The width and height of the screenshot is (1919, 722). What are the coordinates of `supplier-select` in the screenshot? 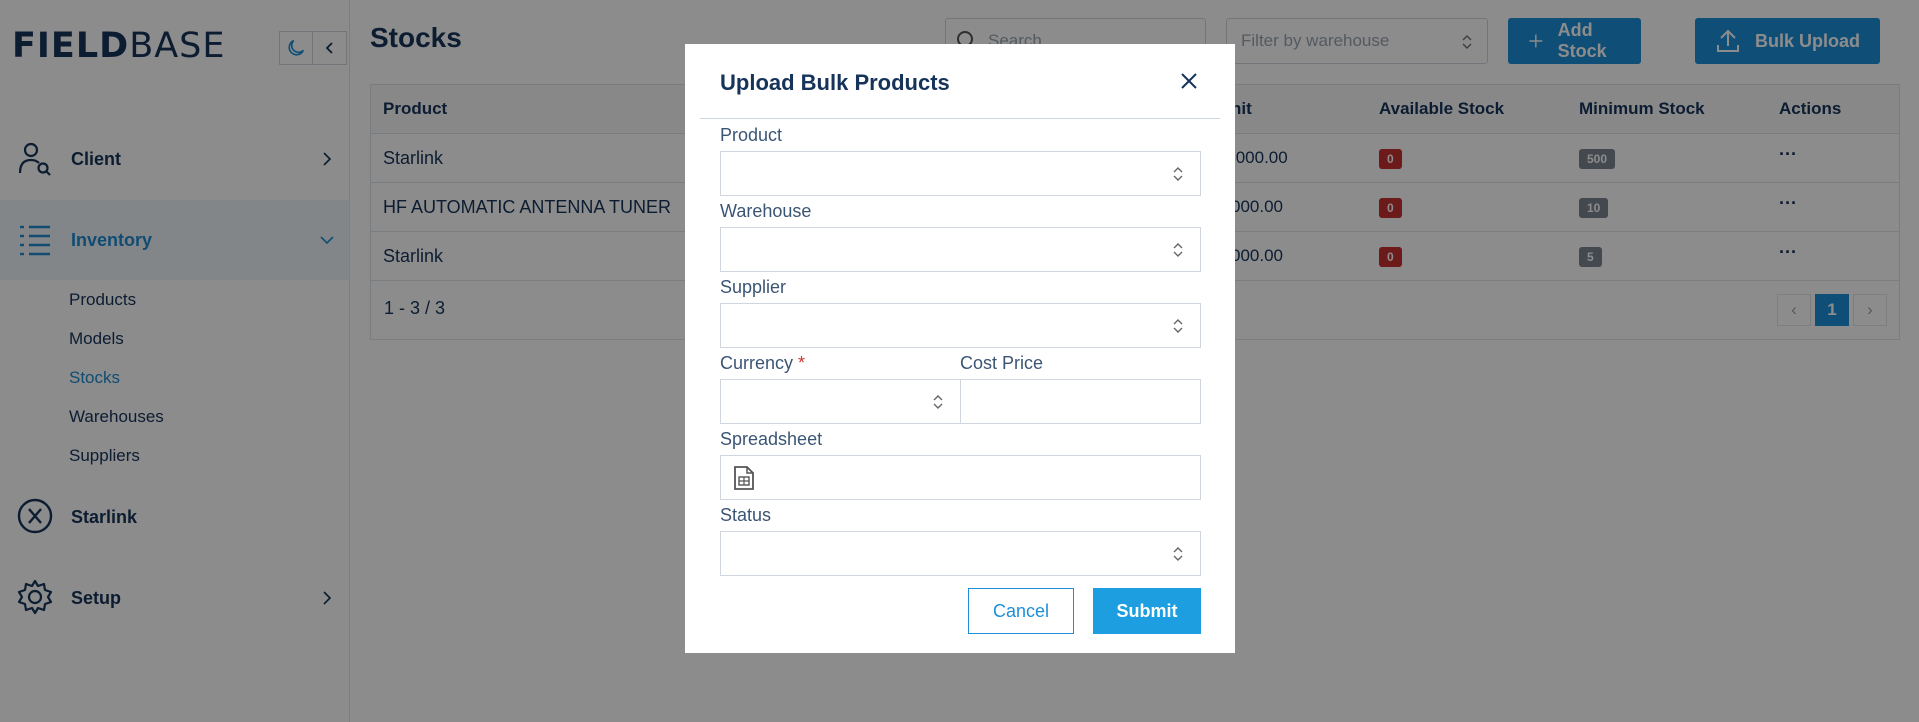 It's located at (960, 325).